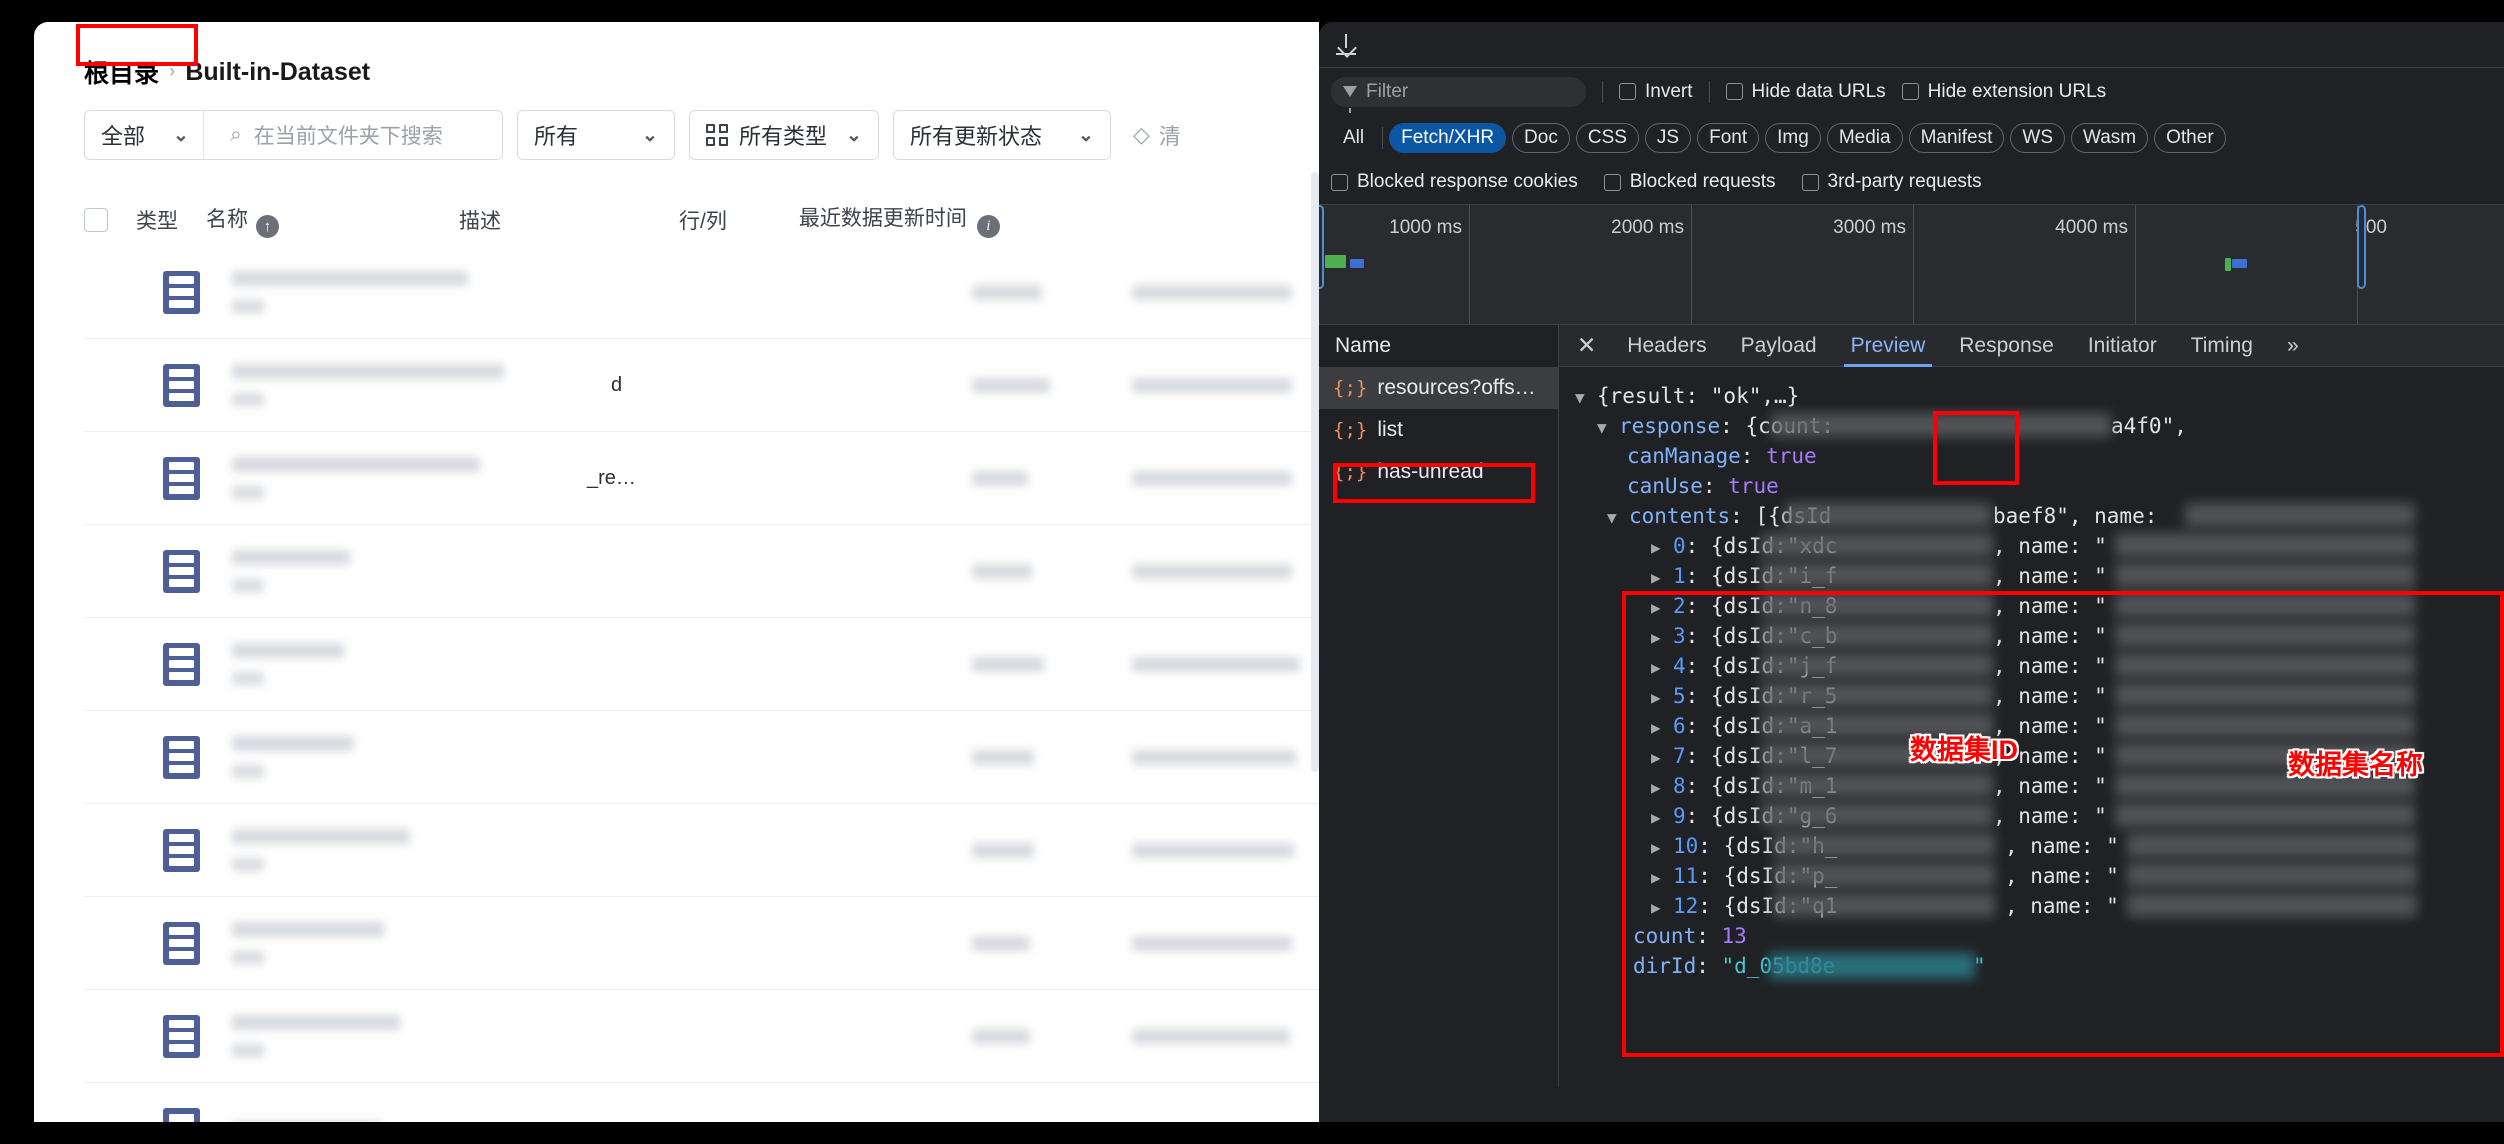  What do you see at coordinates (1025, 478) in the screenshot?
I see `dataset-rowcol-cell` at bounding box center [1025, 478].